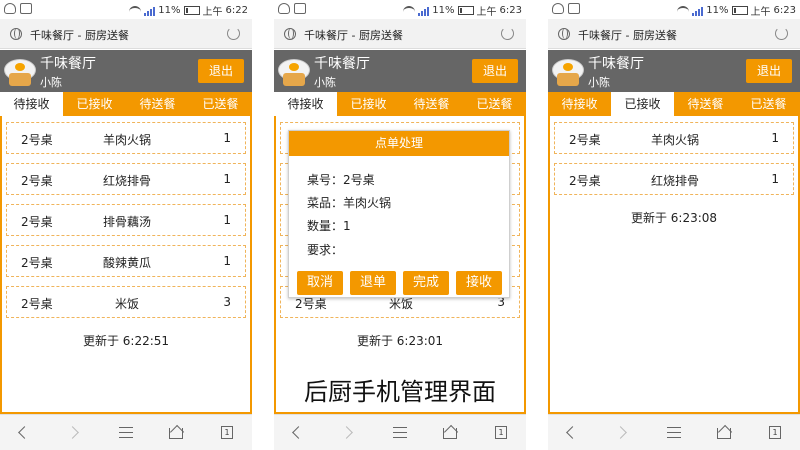 The width and height of the screenshot is (800, 450). What do you see at coordinates (674, 218) in the screenshot?
I see `last-updated-text: 更新于 6:23:08` at bounding box center [674, 218].